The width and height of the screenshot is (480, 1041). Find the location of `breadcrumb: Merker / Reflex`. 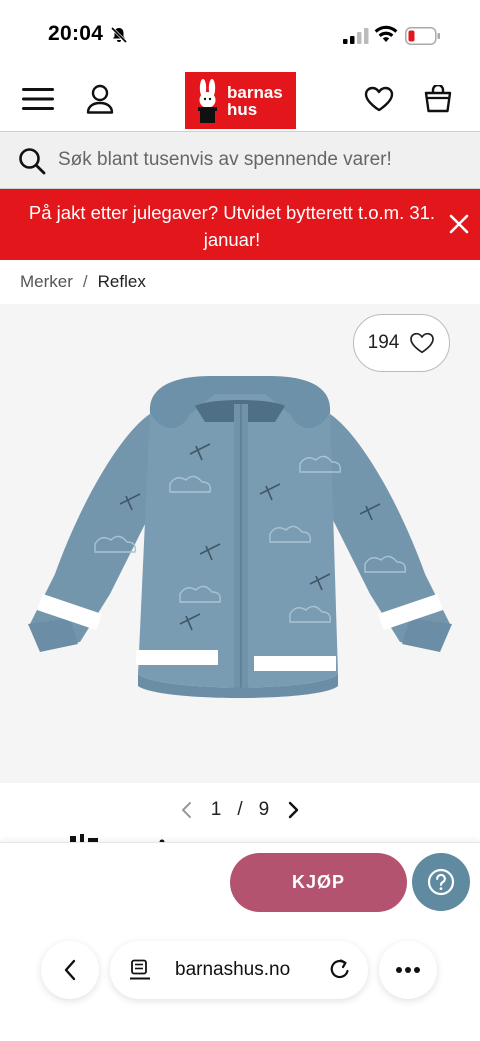

breadcrumb: Merker / Reflex is located at coordinates (83, 282).